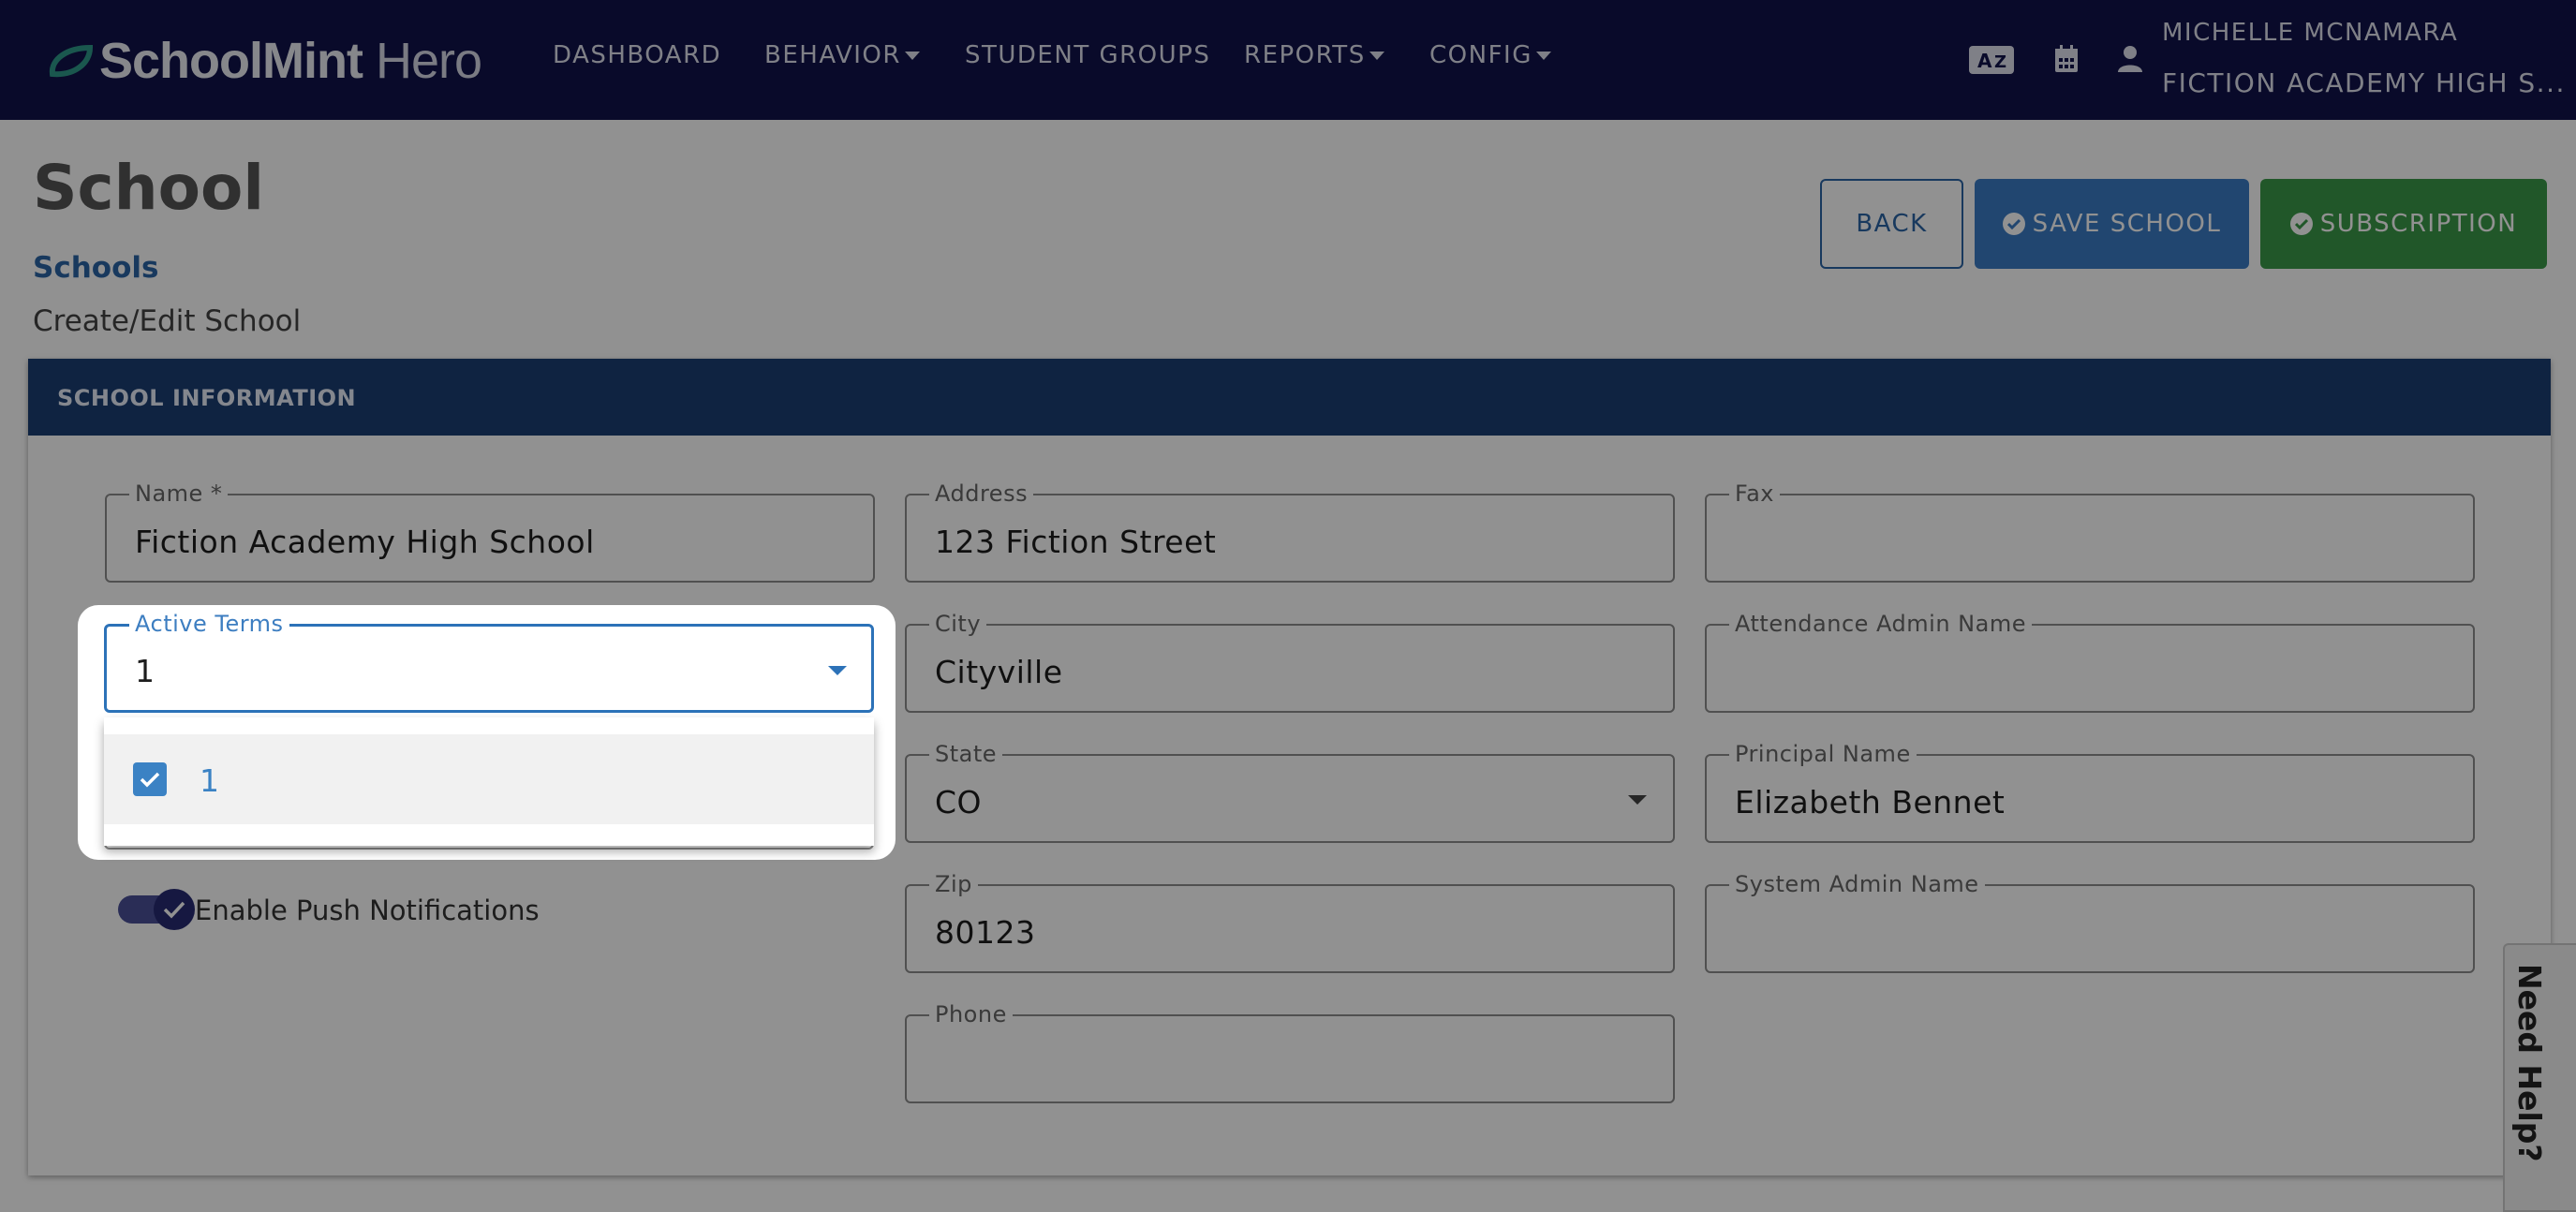 This screenshot has width=2576, height=1212. I want to click on checkbox-checked-icon, so click(150, 779).